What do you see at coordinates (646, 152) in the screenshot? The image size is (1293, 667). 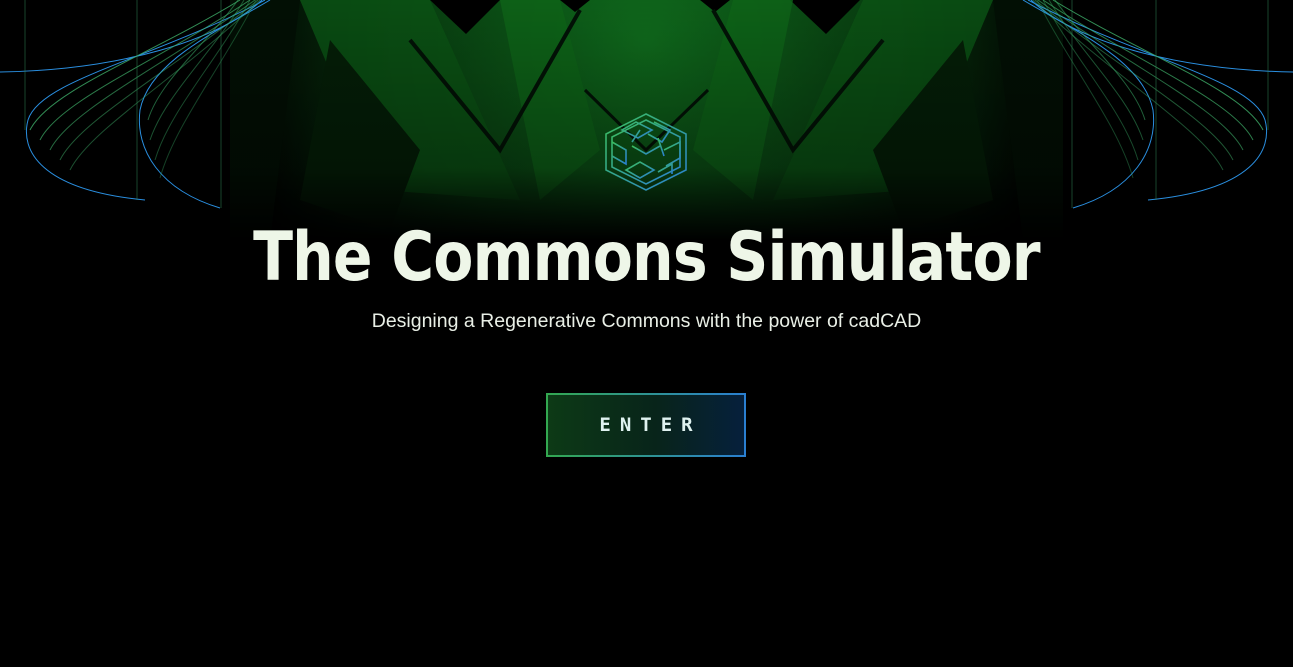 I see `commons-cube-logo-icon` at bounding box center [646, 152].